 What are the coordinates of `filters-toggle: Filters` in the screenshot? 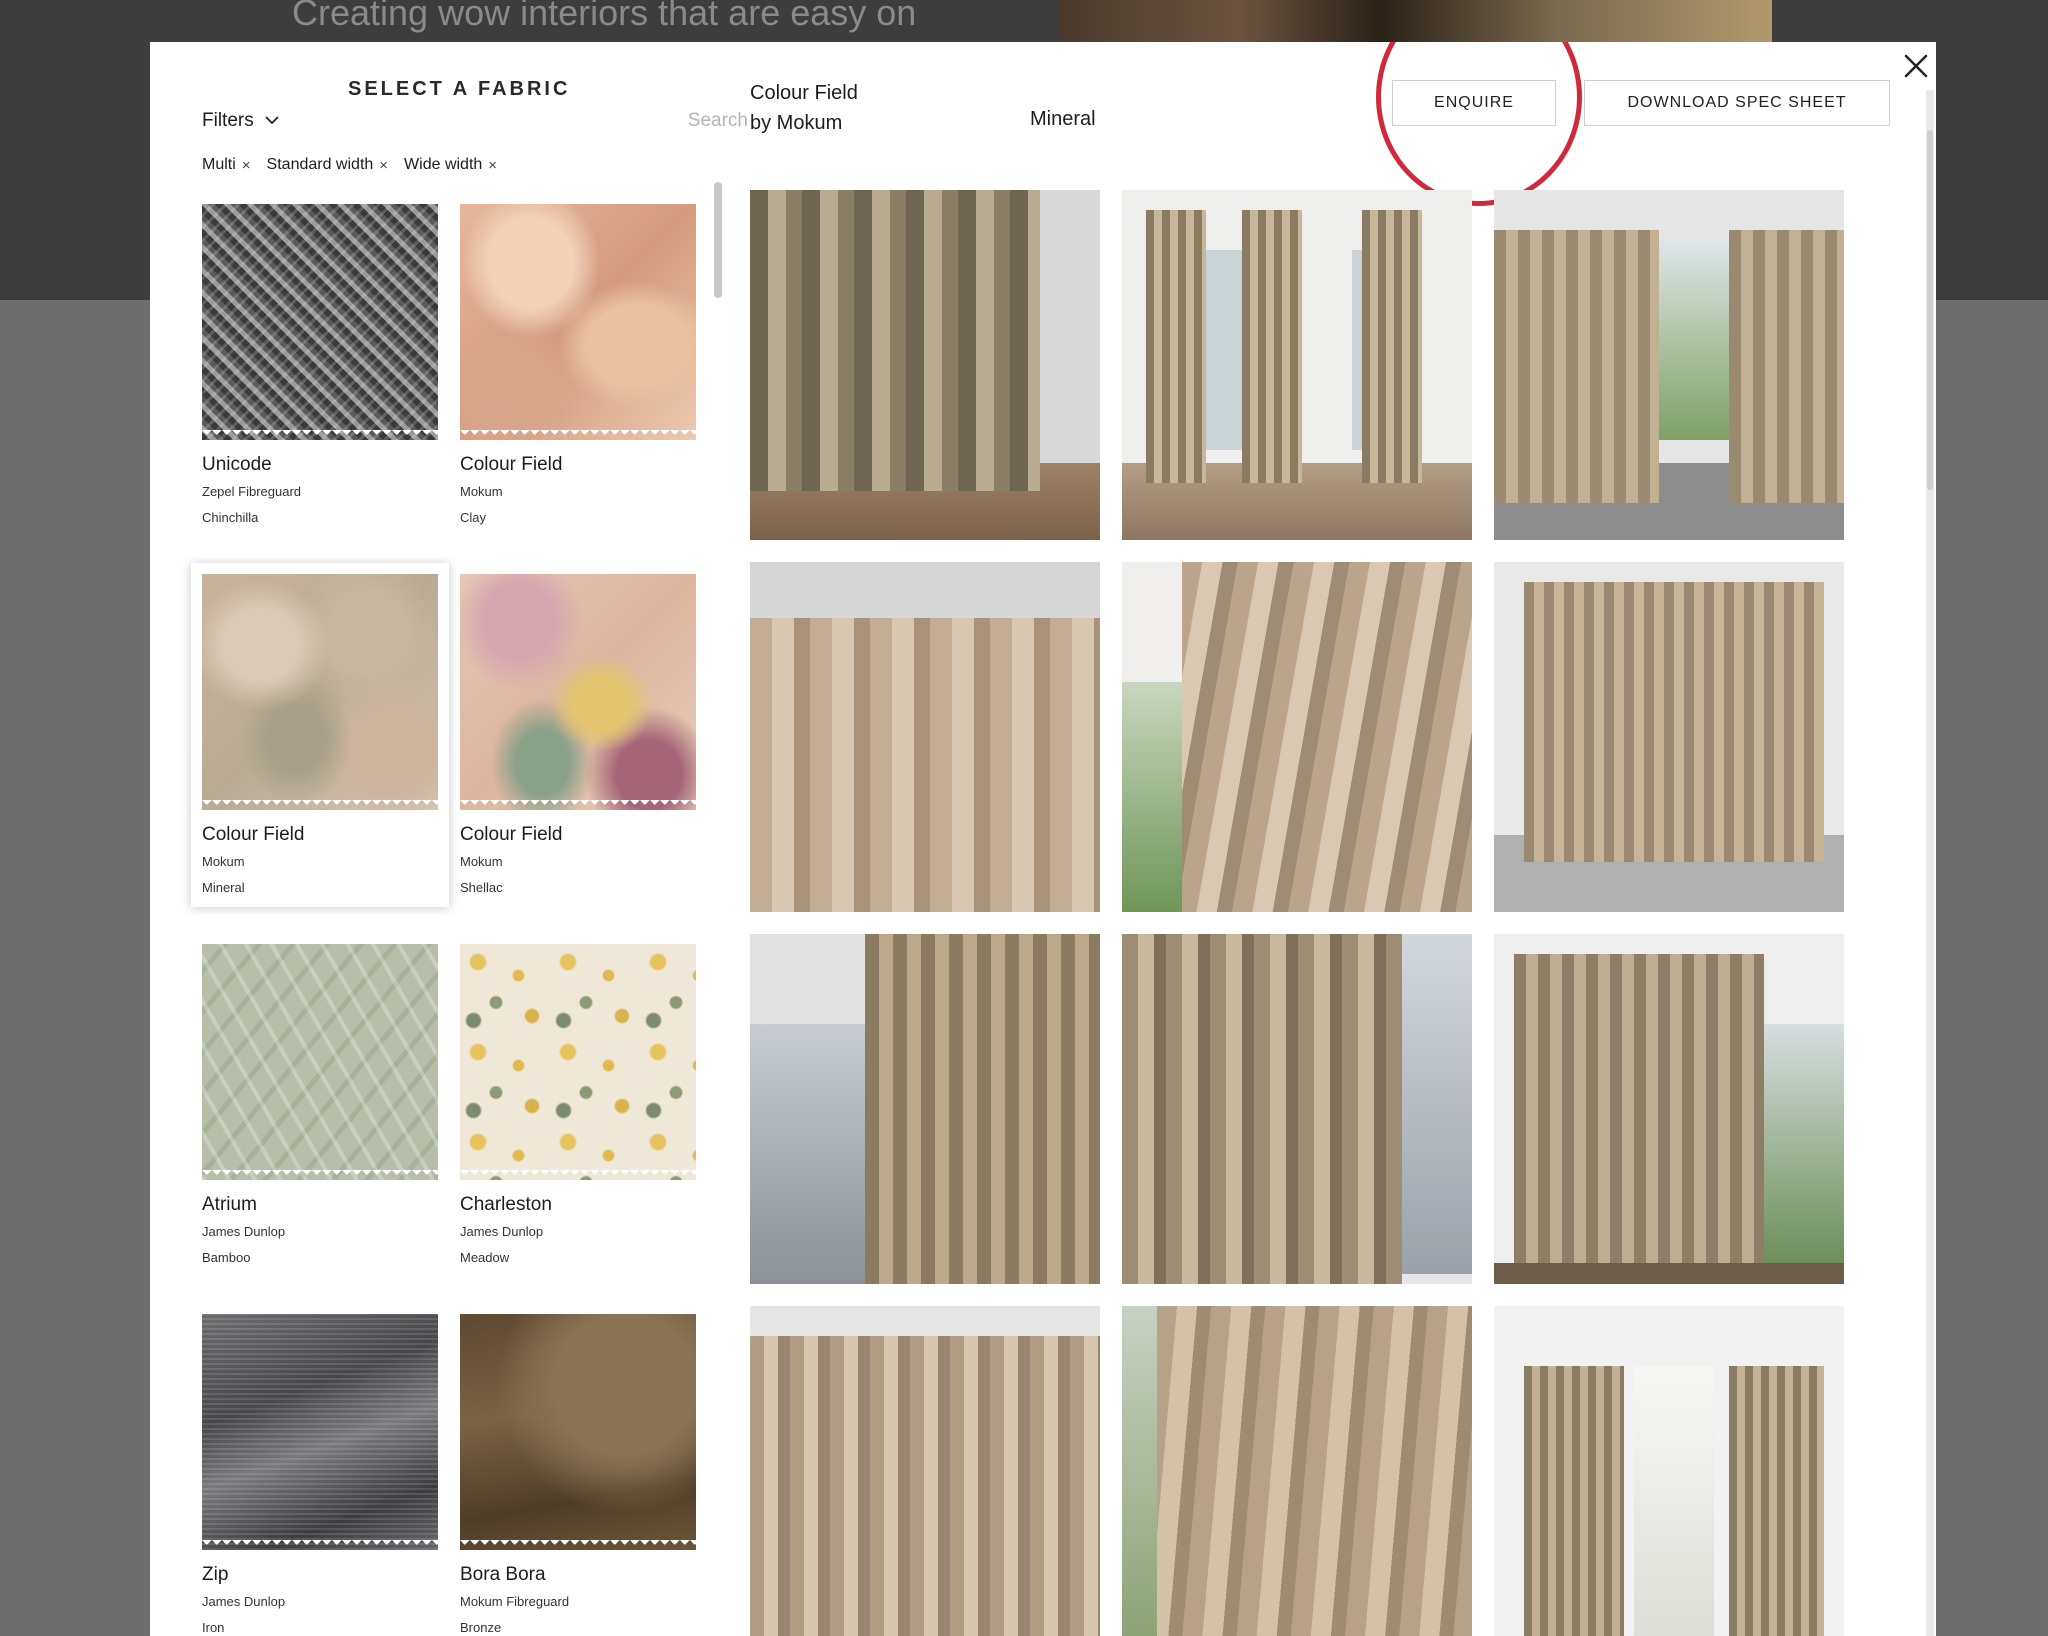 It's located at (241, 121).